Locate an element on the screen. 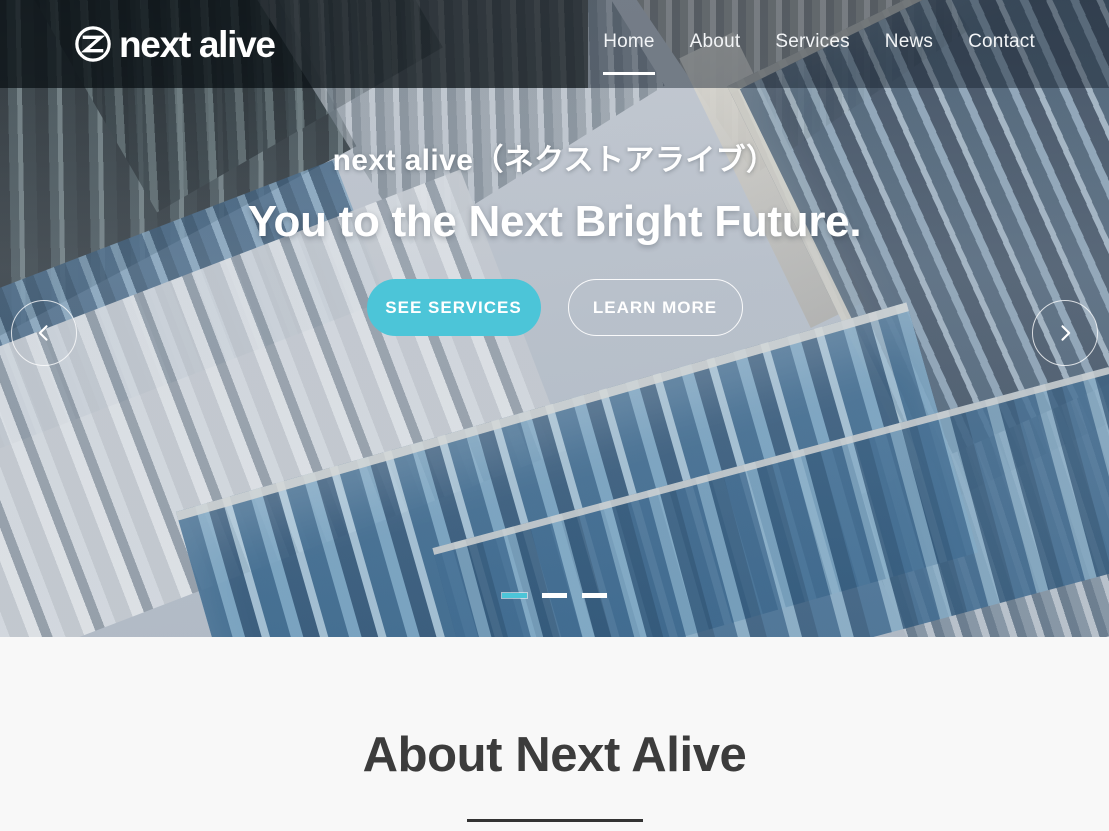 This screenshot has height=831, width=1109. nav-item-news: News is located at coordinates (909, 53).